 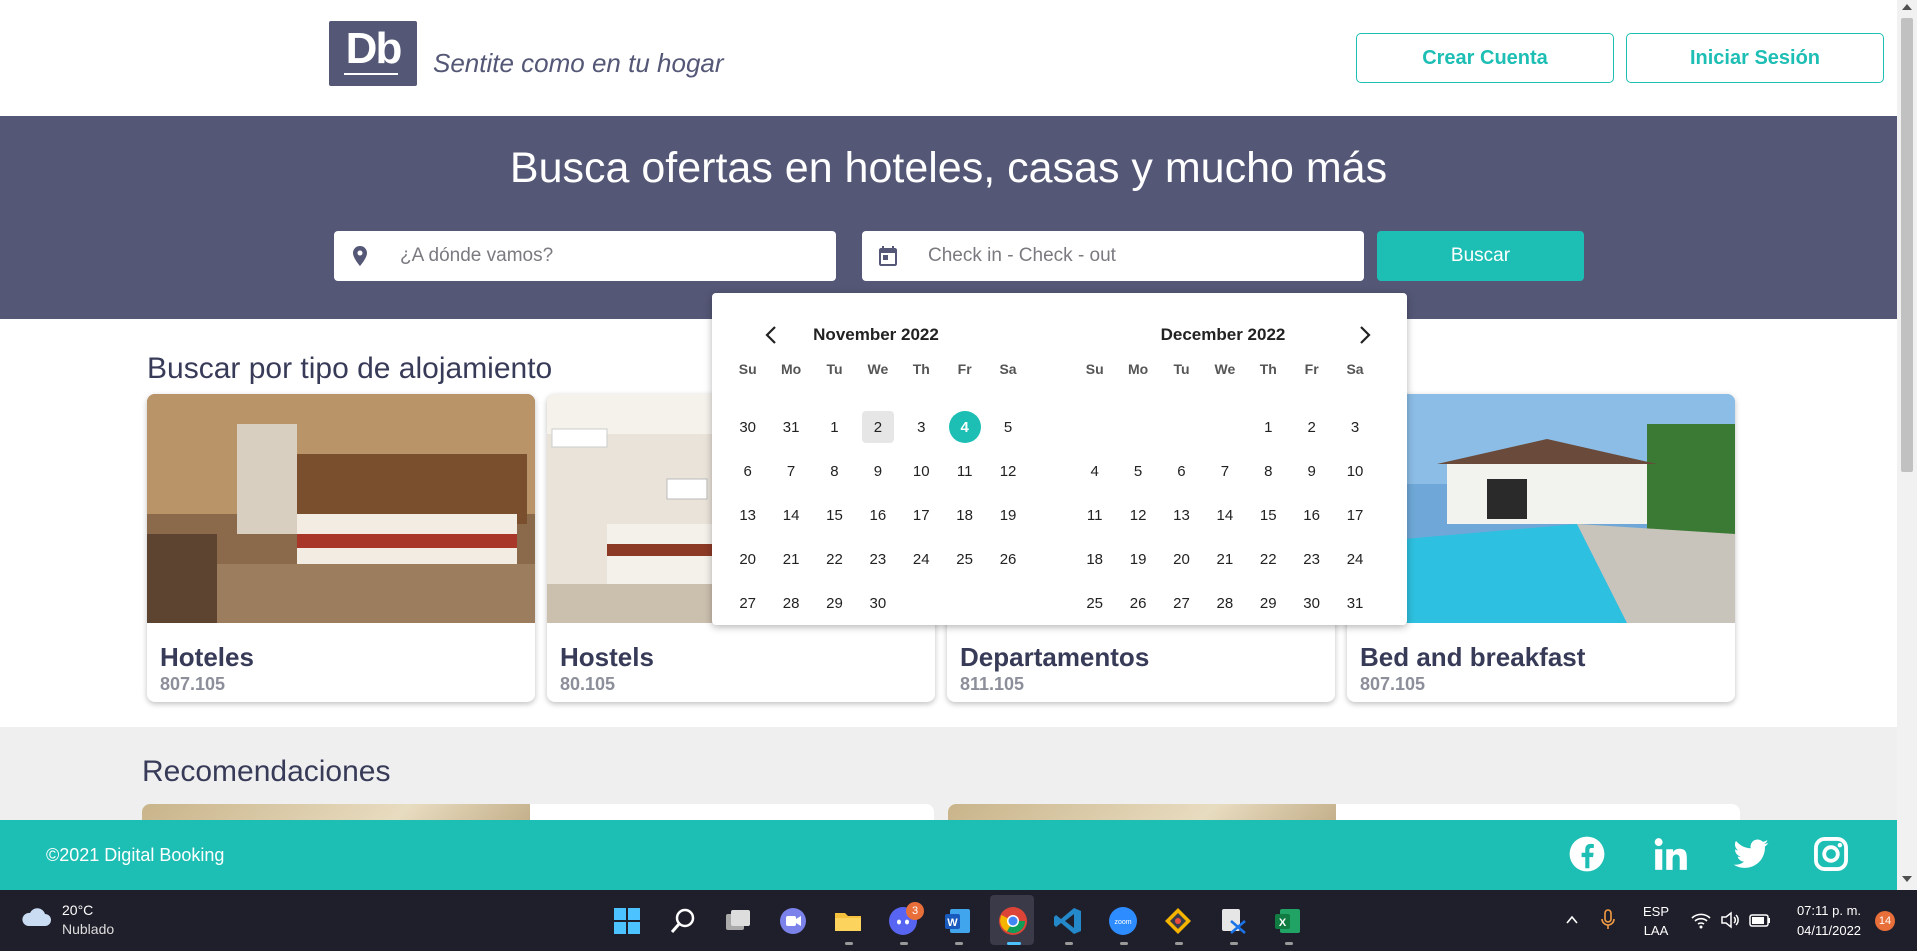 I want to click on sourcetree-icon, so click(x=1178, y=921).